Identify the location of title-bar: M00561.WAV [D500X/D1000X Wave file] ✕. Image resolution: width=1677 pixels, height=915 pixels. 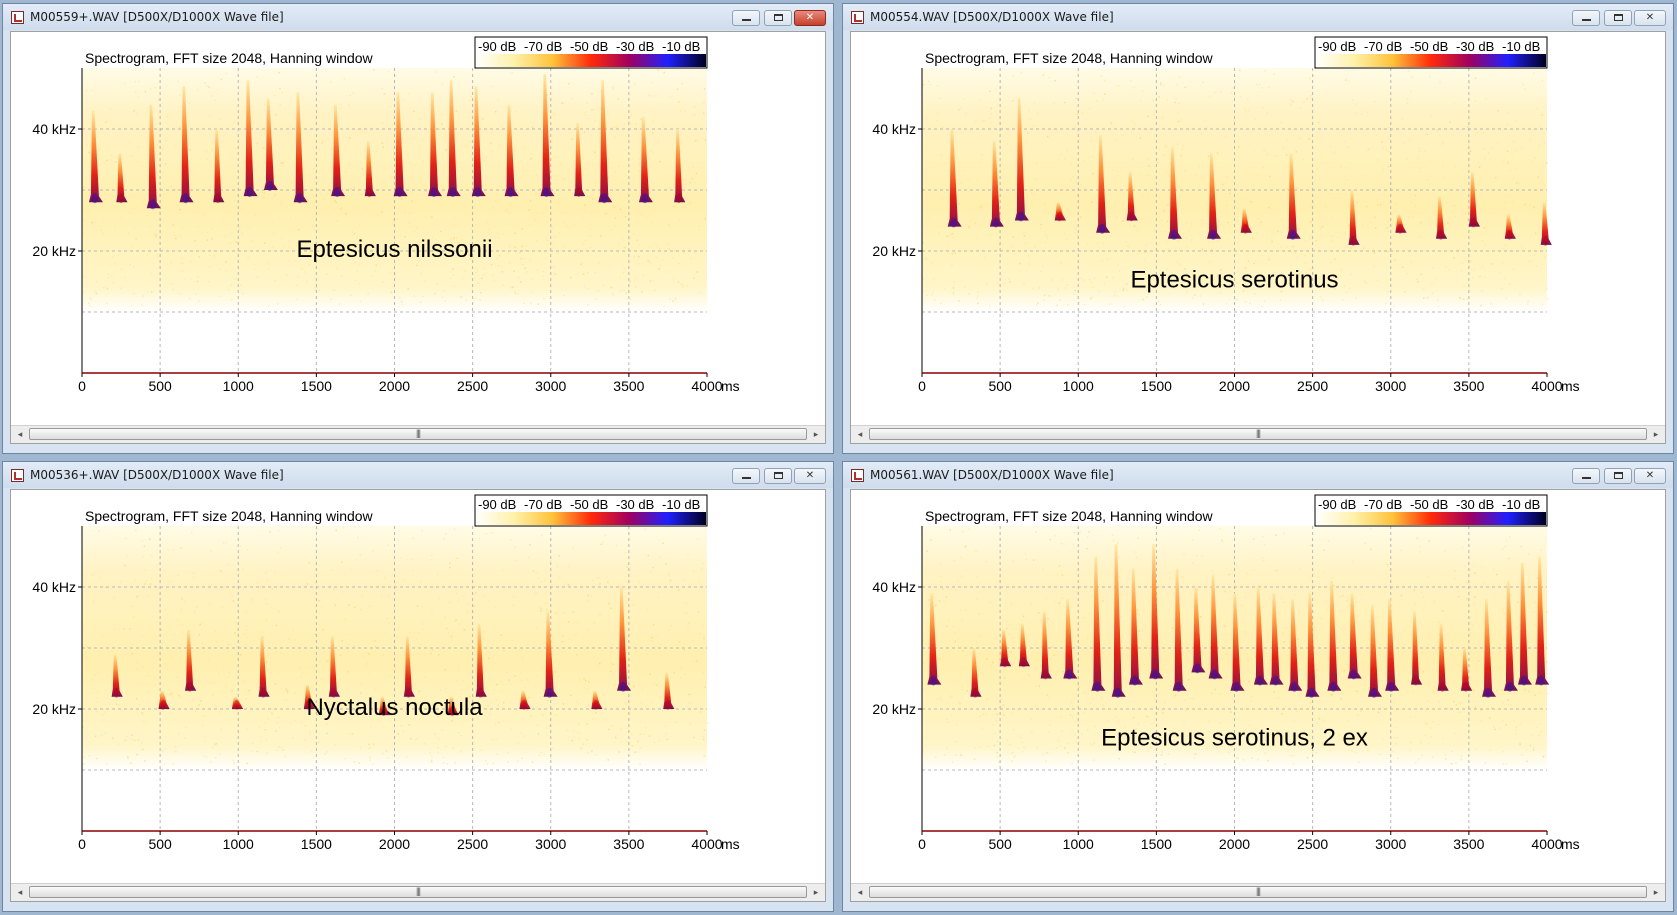
(1258, 475).